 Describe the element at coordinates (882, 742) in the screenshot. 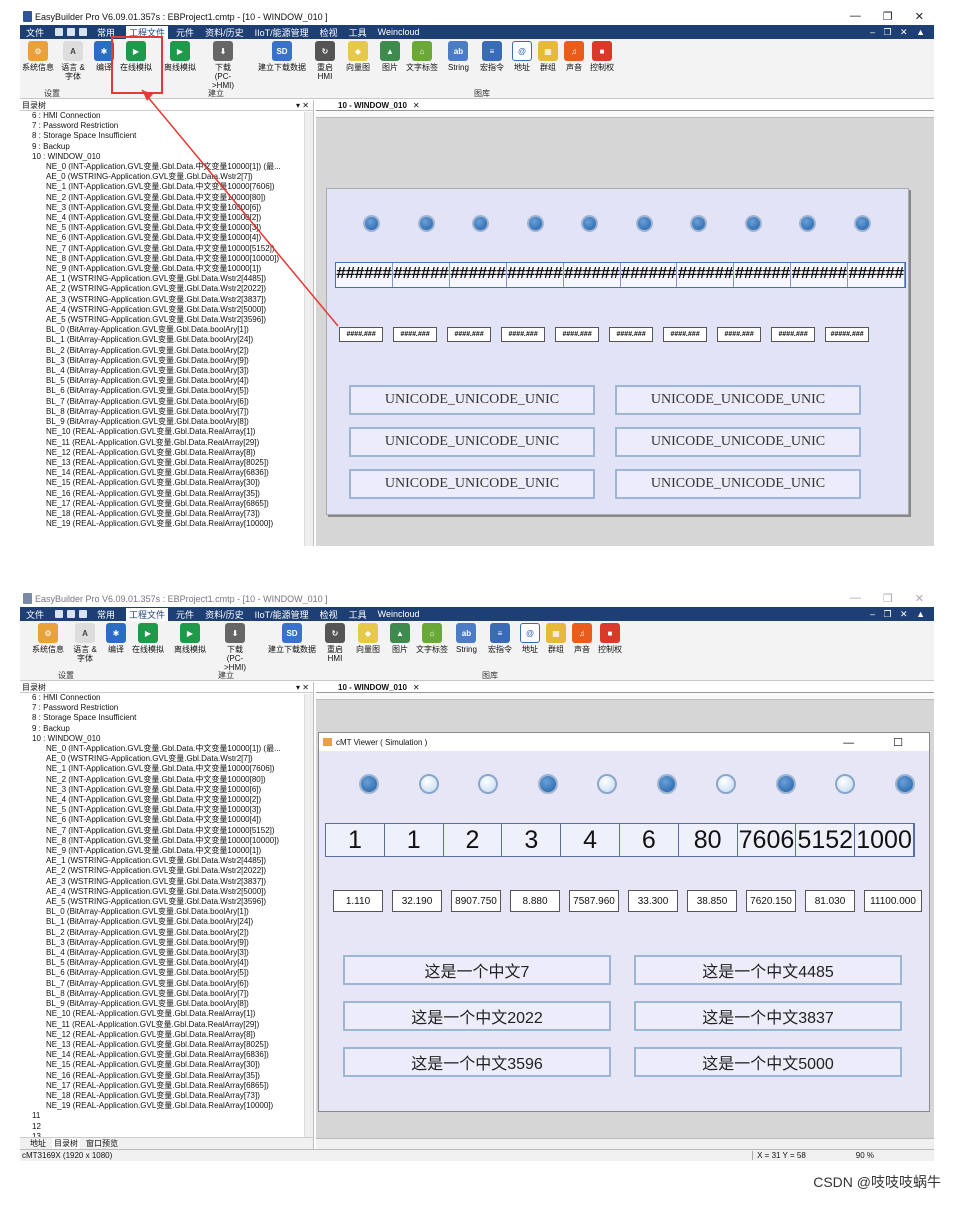

I see `viewer-window-controls: — ☐` at that location.